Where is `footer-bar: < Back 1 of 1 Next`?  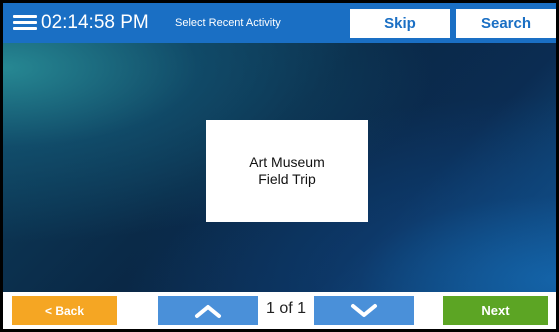 footer-bar: < Back 1 of 1 Next is located at coordinates (279, 310).